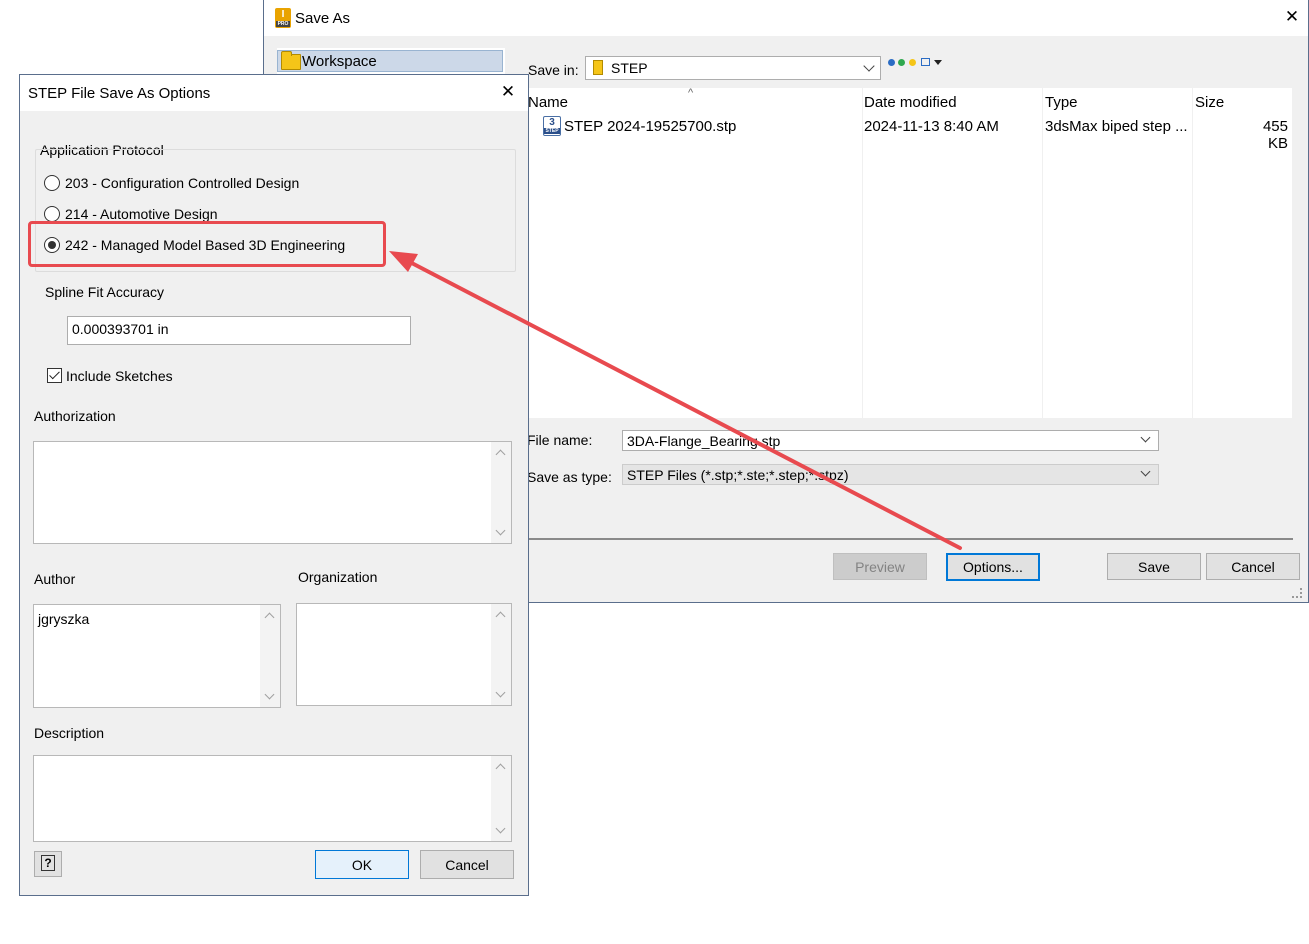 Image resolution: width=1309 pixels, height=944 pixels. Describe the element at coordinates (938, 62) in the screenshot. I see `view-dropdown-arrow-icon` at that location.